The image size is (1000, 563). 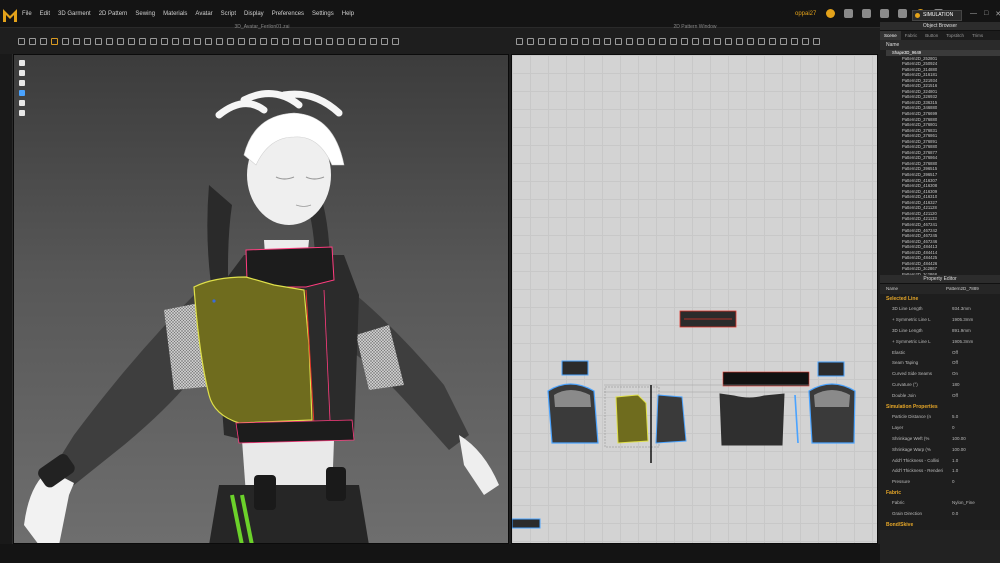 I want to click on edit-curve-icon, so click(x=541, y=41).